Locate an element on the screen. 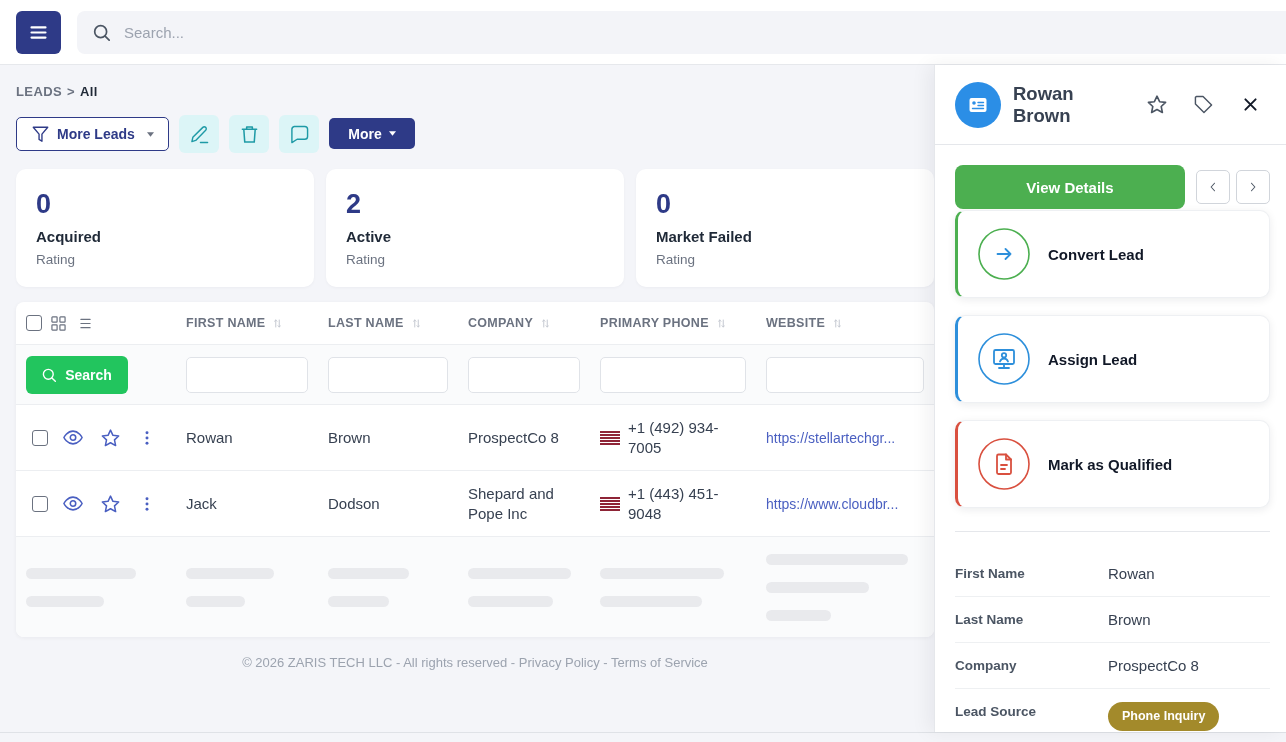 This screenshot has width=1286, height=742. column-header: LAST NAME is located at coordinates (366, 323).